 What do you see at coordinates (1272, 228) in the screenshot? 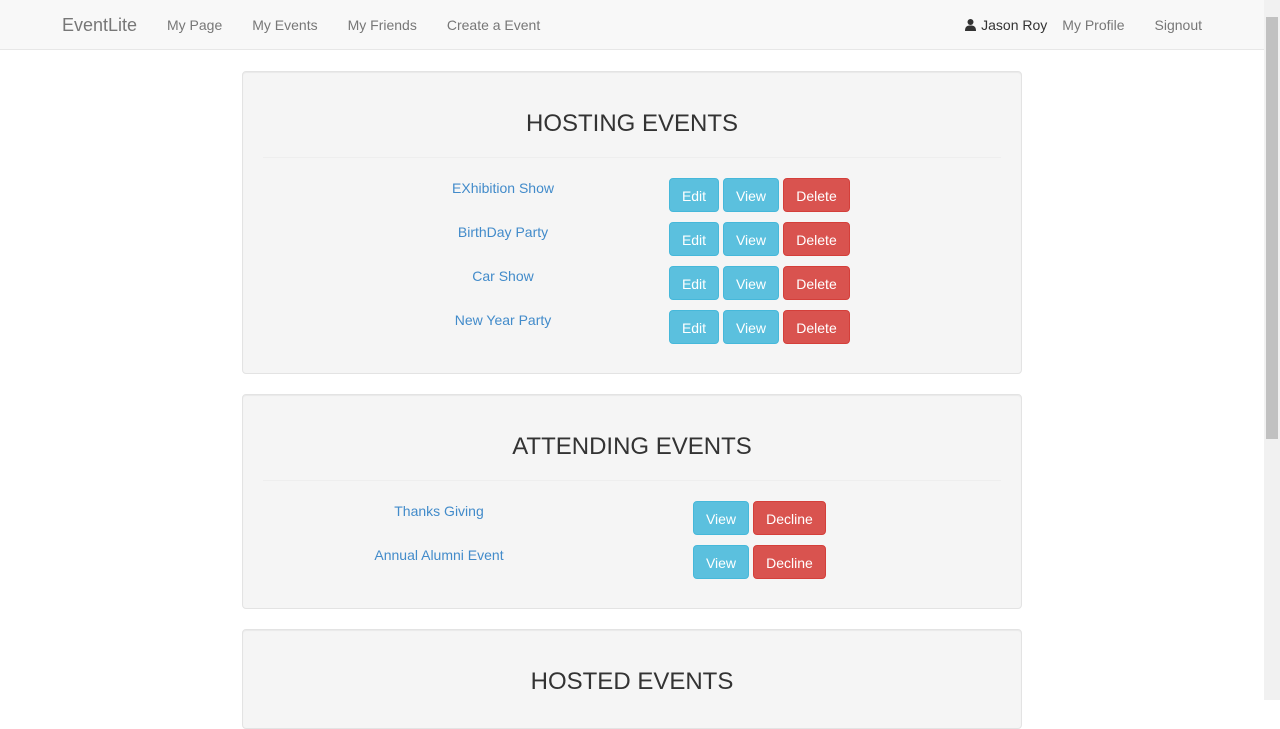
I see `scrollbar-thumb` at bounding box center [1272, 228].